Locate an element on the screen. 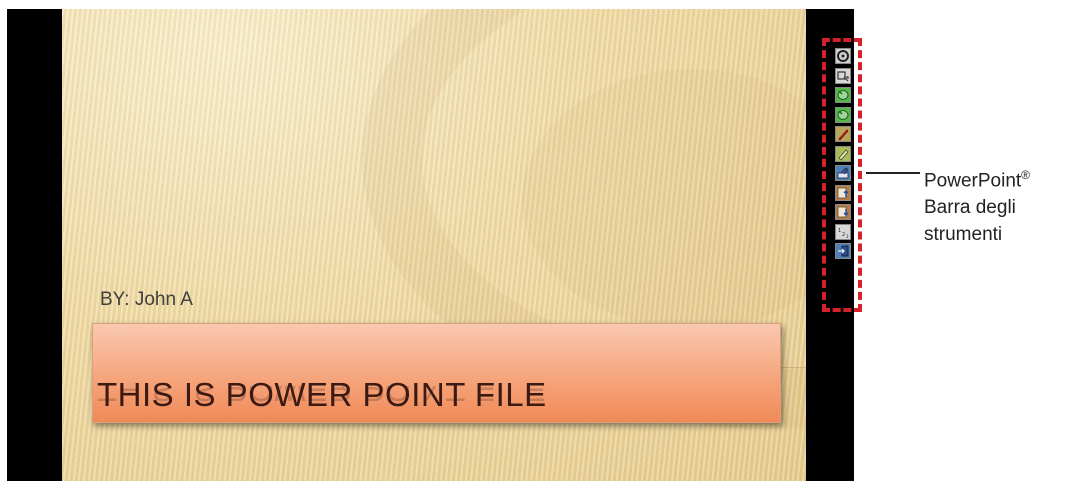 This screenshot has width=1074, height=481. previous-slide-icon is located at coordinates (843, 95).